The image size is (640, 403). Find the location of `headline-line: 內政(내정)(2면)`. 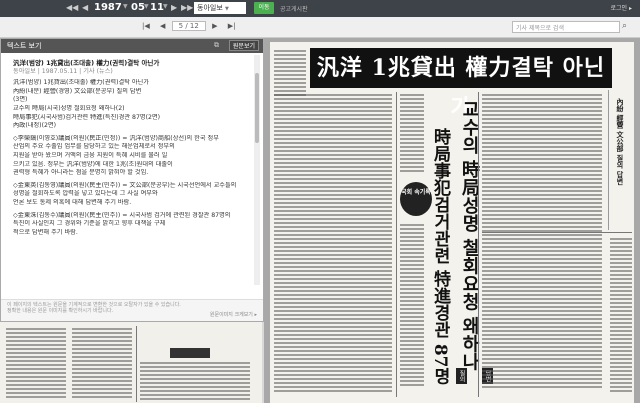

headline-line: 內政(내정)(2면) is located at coordinates (35, 126).